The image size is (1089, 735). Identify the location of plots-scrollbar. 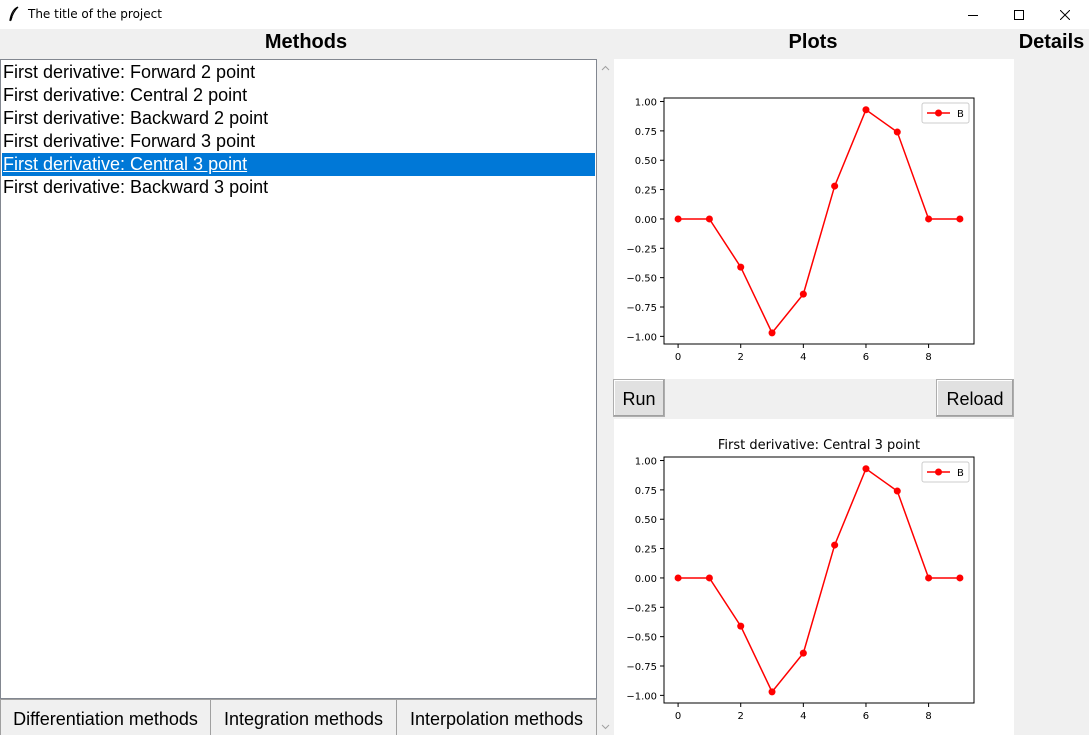
(605, 397).